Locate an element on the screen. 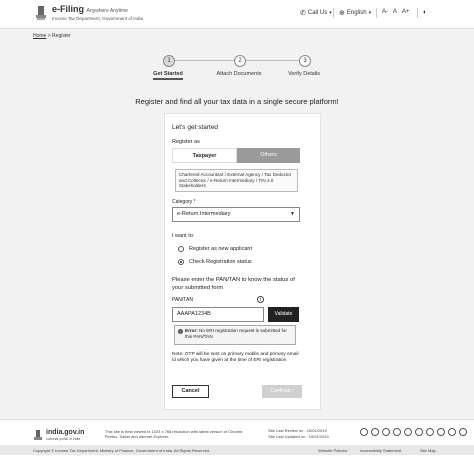 This screenshot has width=474, height=456. call-us-label: Call Us is located at coordinates (317, 13).